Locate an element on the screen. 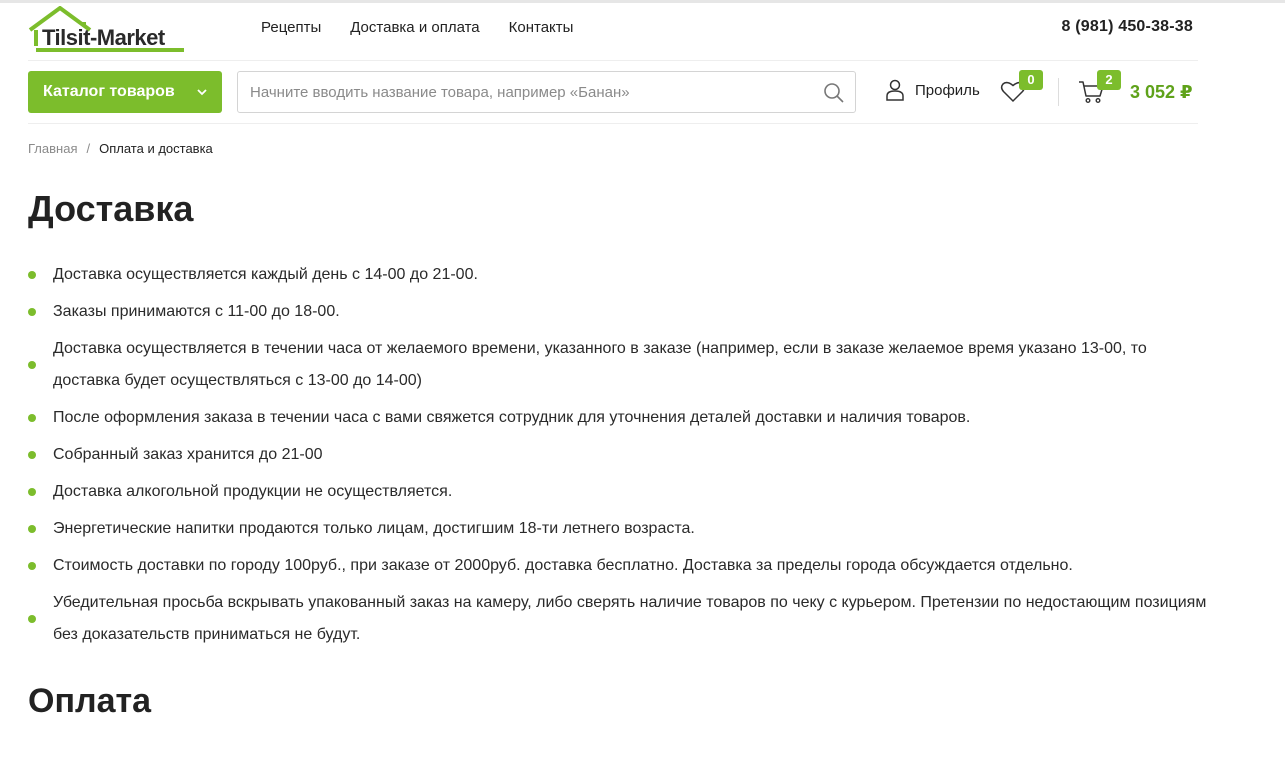  delivery-heading: Доставка is located at coordinates (111, 208).